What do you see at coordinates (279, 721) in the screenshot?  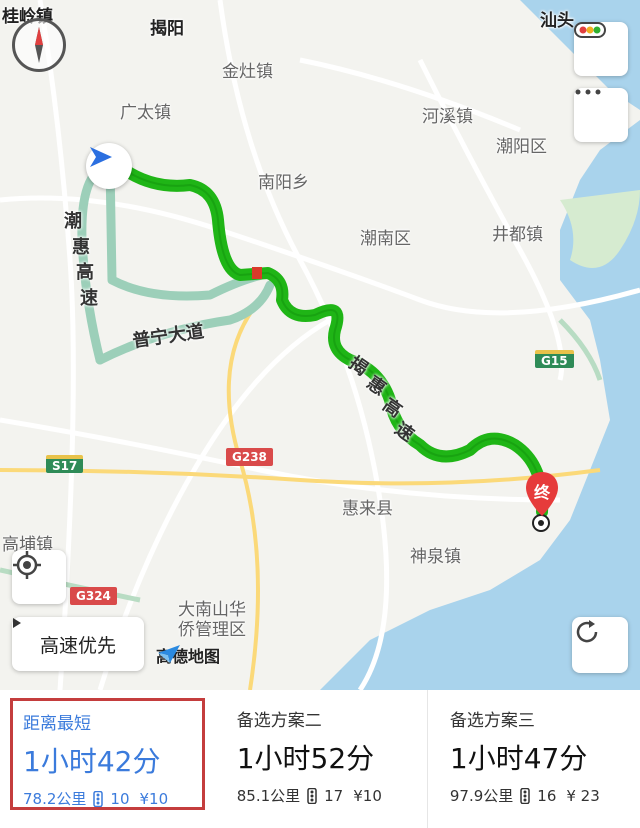 I see `route-label: 备选方案二` at bounding box center [279, 721].